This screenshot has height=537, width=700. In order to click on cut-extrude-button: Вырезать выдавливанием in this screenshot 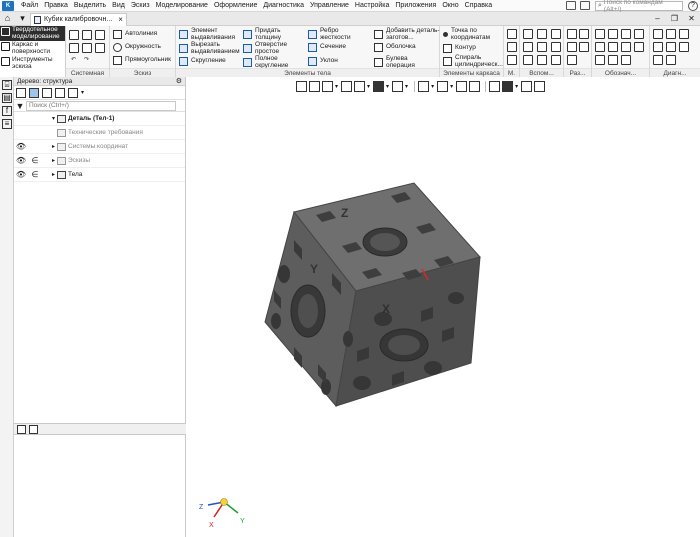, I will do `click(210, 48)`.